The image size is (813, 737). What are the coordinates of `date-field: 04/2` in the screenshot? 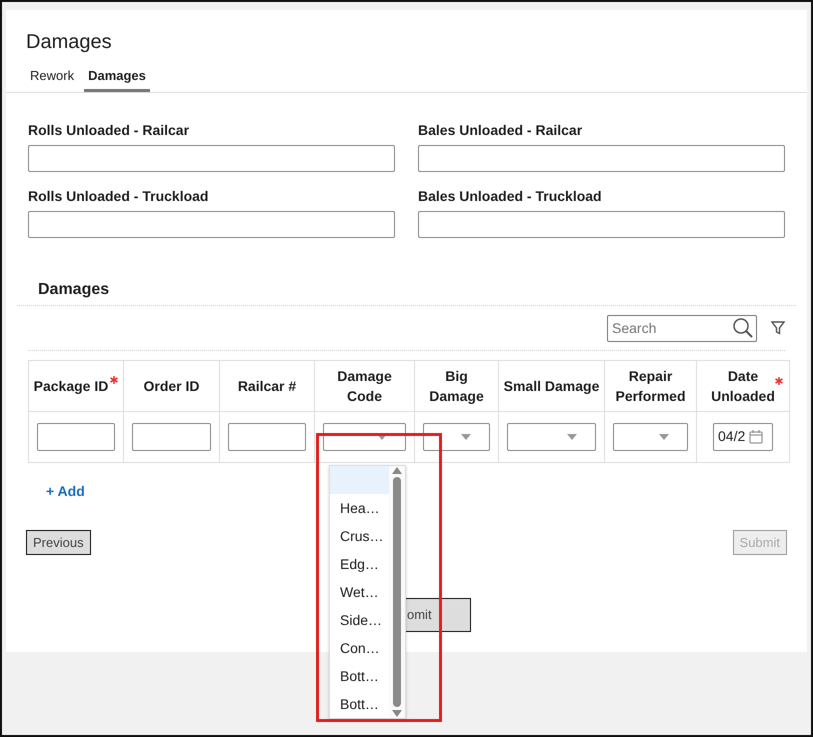 It's located at (743, 436).